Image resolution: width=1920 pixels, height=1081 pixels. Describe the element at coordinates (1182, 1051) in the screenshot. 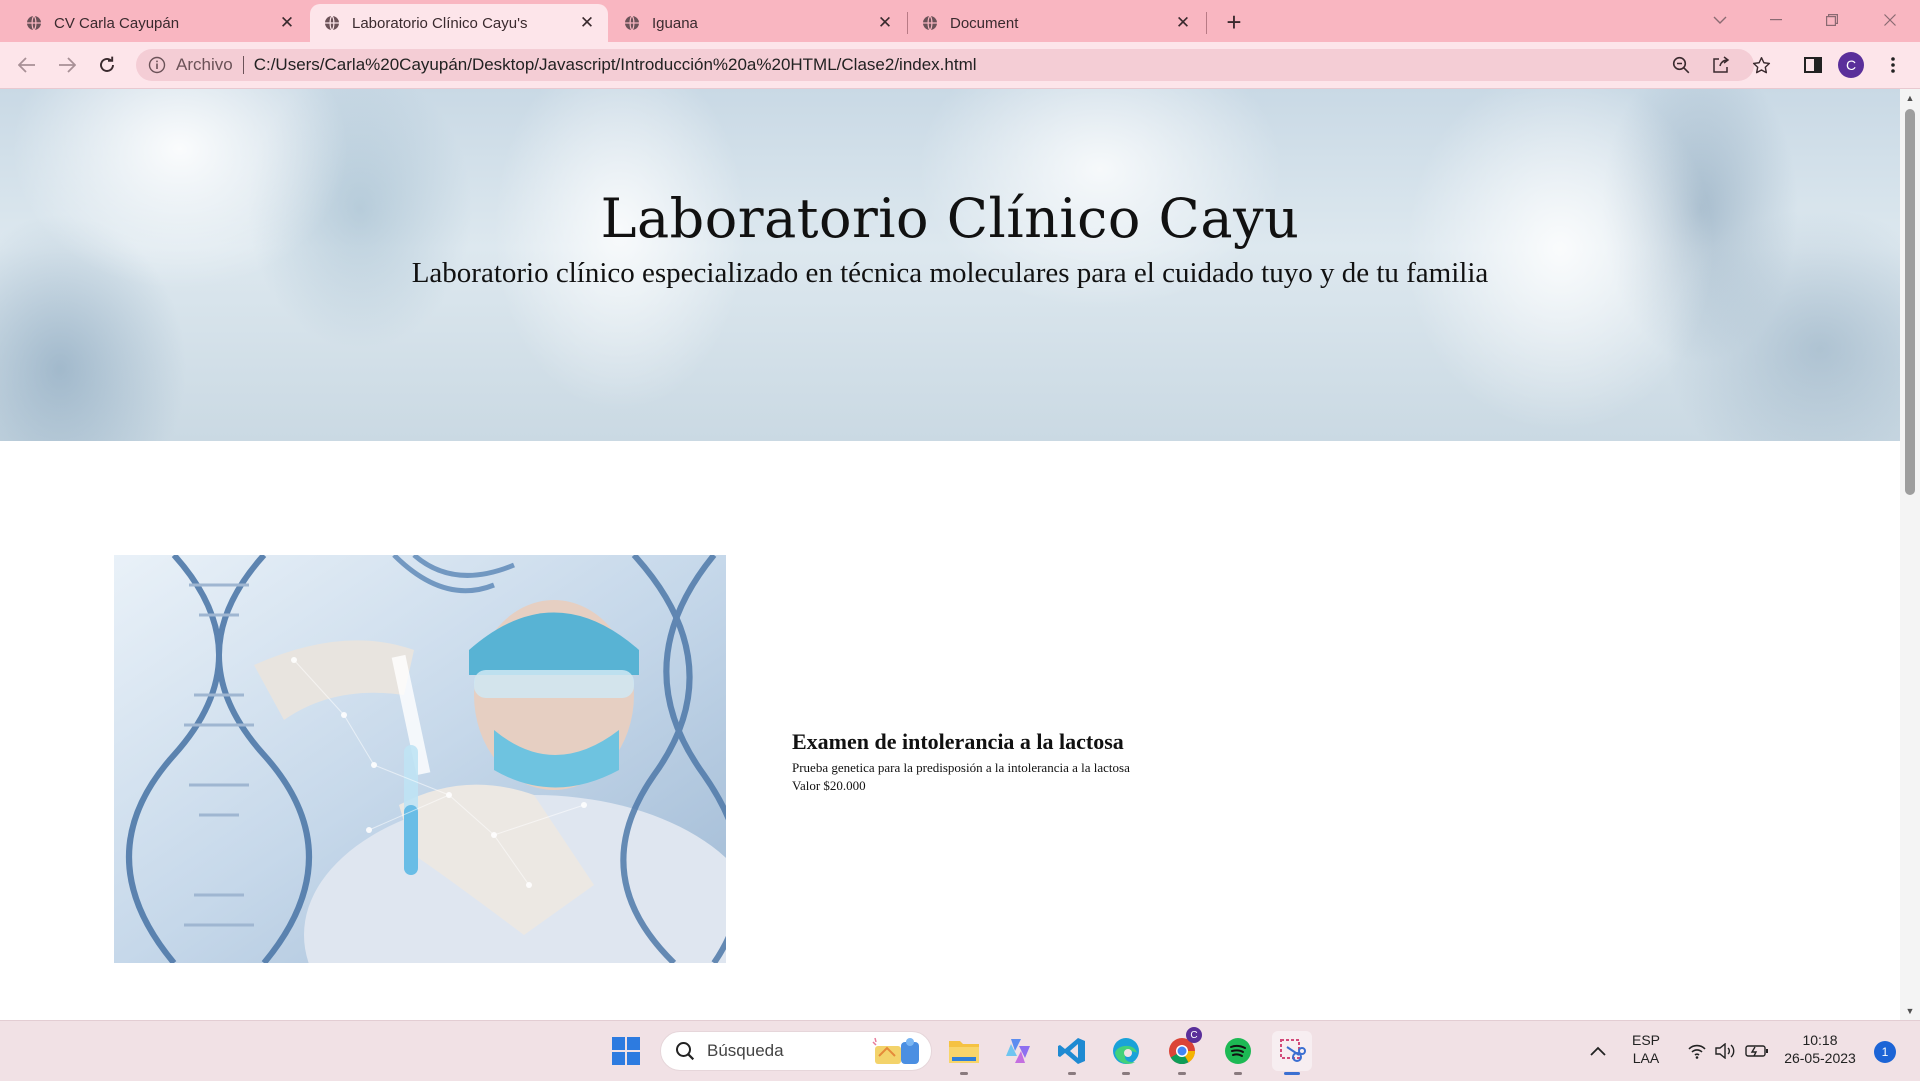

I see `chrome-app: C` at that location.